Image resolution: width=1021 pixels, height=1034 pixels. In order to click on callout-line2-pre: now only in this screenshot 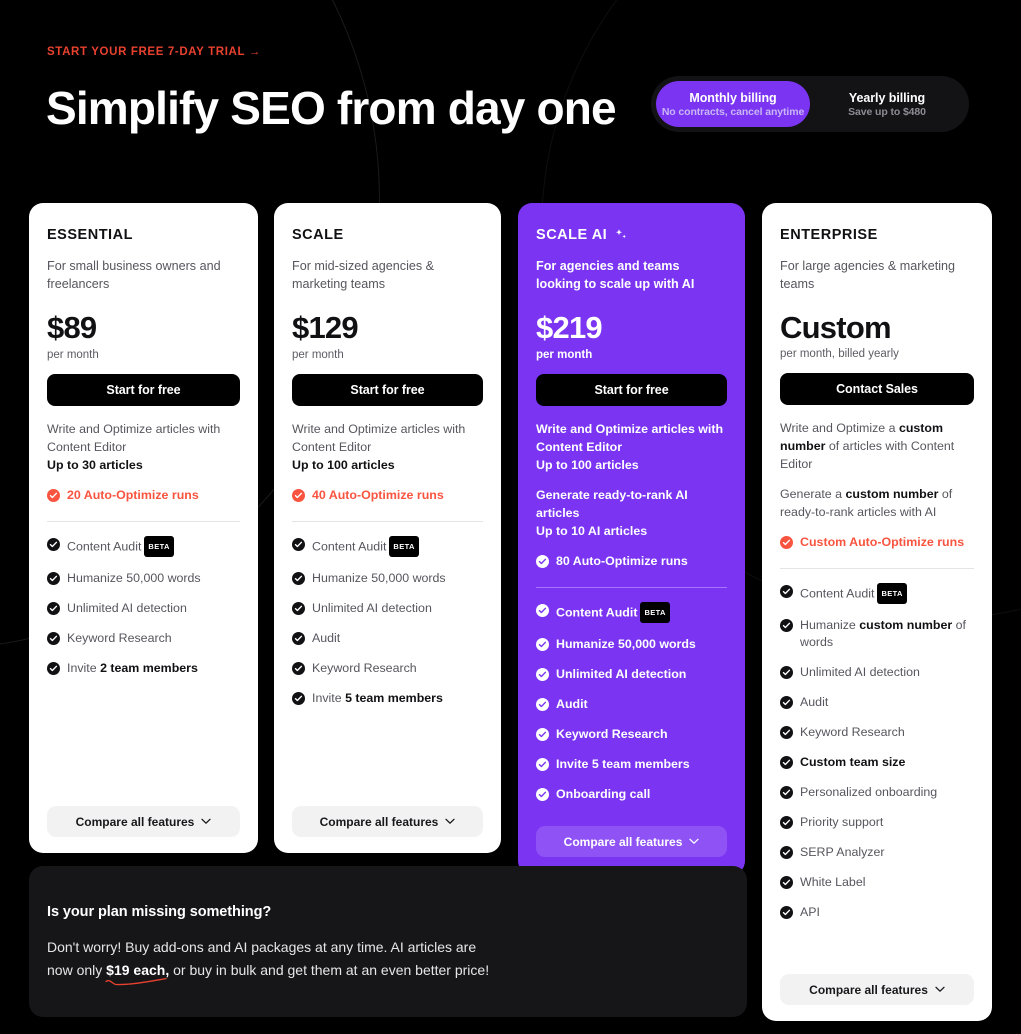, I will do `click(77, 970)`.